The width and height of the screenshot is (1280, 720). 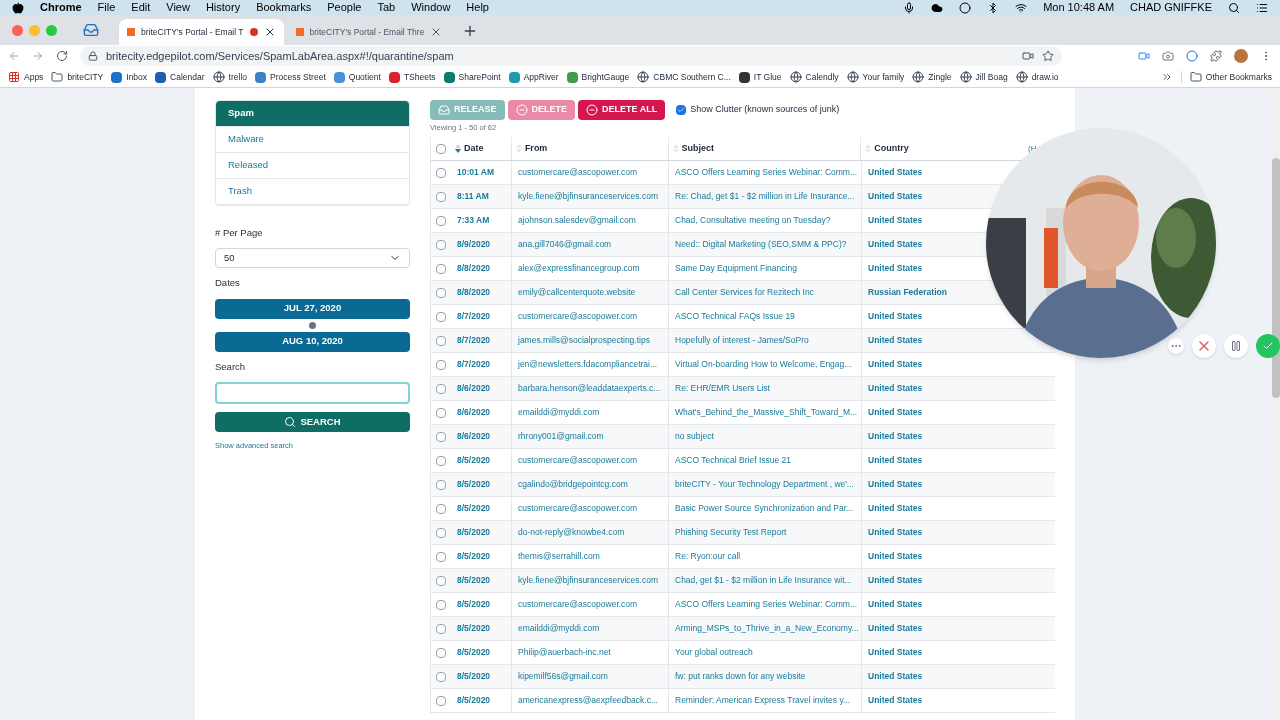 What do you see at coordinates (1262, 7) in the screenshot?
I see `list-icon` at bounding box center [1262, 7].